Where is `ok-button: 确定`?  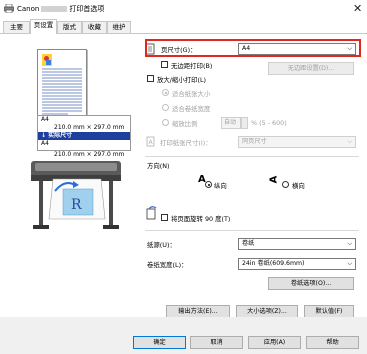 ok-button: 确定 is located at coordinates (159, 342).